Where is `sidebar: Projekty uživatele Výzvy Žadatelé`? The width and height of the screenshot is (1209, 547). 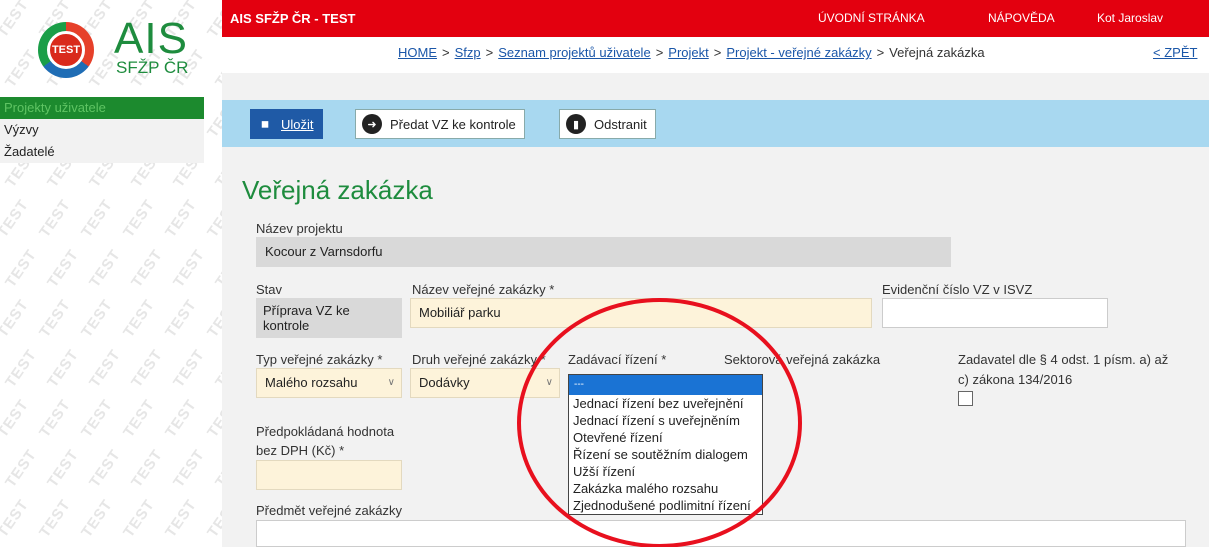 sidebar: Projekty uživatele Výzvy Žadatelé is located at coordinates (102, 130).